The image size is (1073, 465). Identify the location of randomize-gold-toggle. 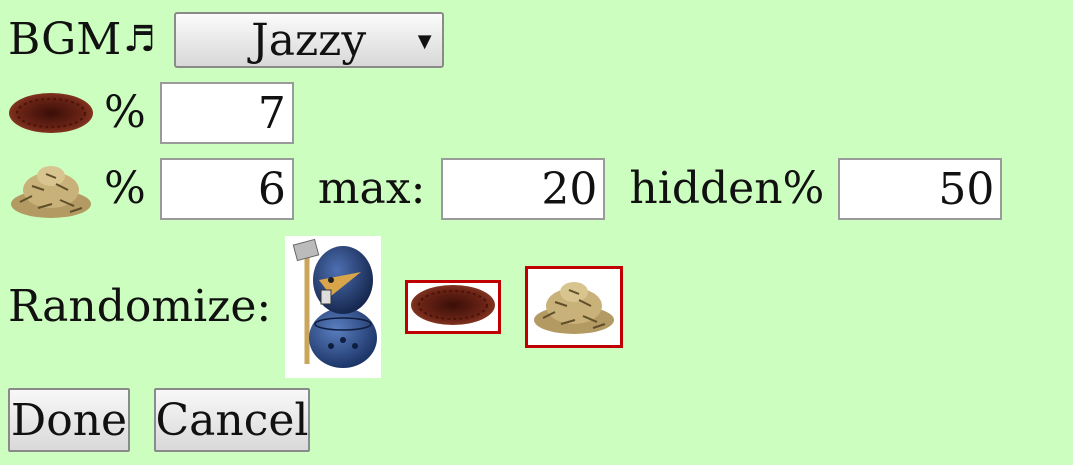
(574, 307).